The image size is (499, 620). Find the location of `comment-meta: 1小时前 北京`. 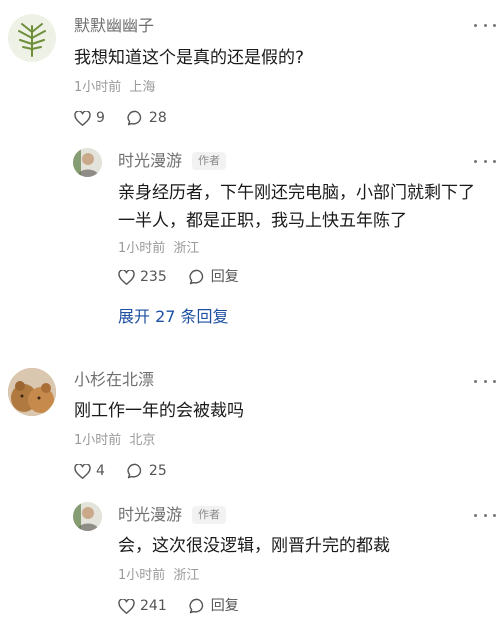

comment-meta: 1小时前 北京 is located at coordinates (114, 441).